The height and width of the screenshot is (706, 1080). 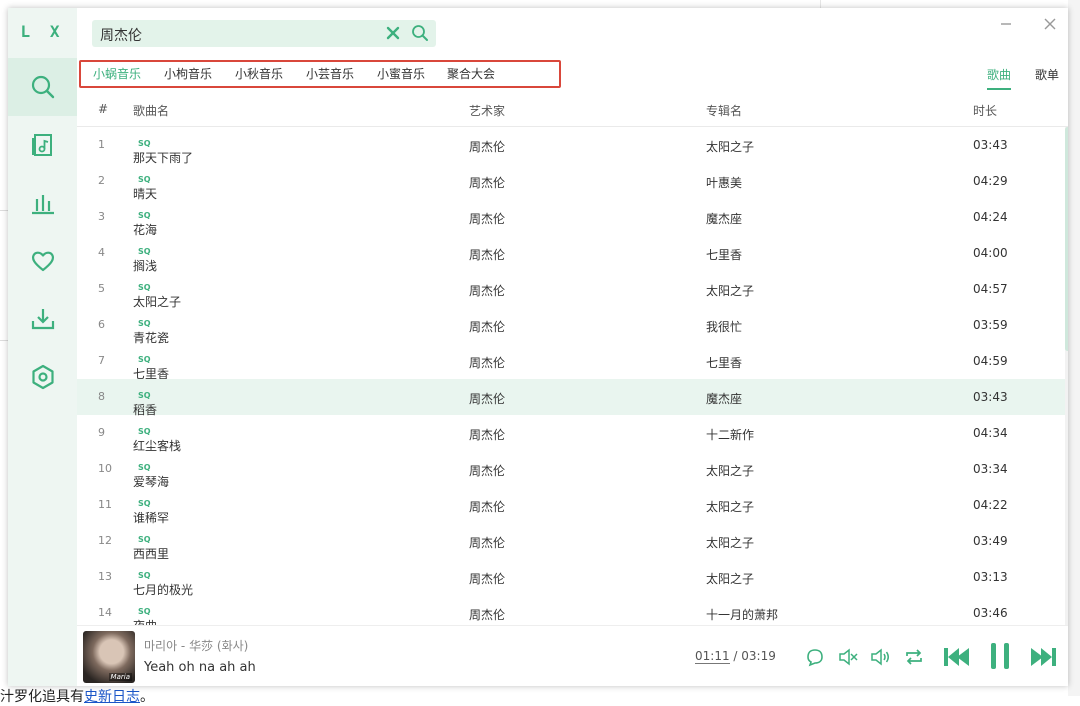 What do you see at coordinates (117, 74) in the screenshot?
I see `tab-source-1: 小蜗音乐` at bounding box center [117, 74].